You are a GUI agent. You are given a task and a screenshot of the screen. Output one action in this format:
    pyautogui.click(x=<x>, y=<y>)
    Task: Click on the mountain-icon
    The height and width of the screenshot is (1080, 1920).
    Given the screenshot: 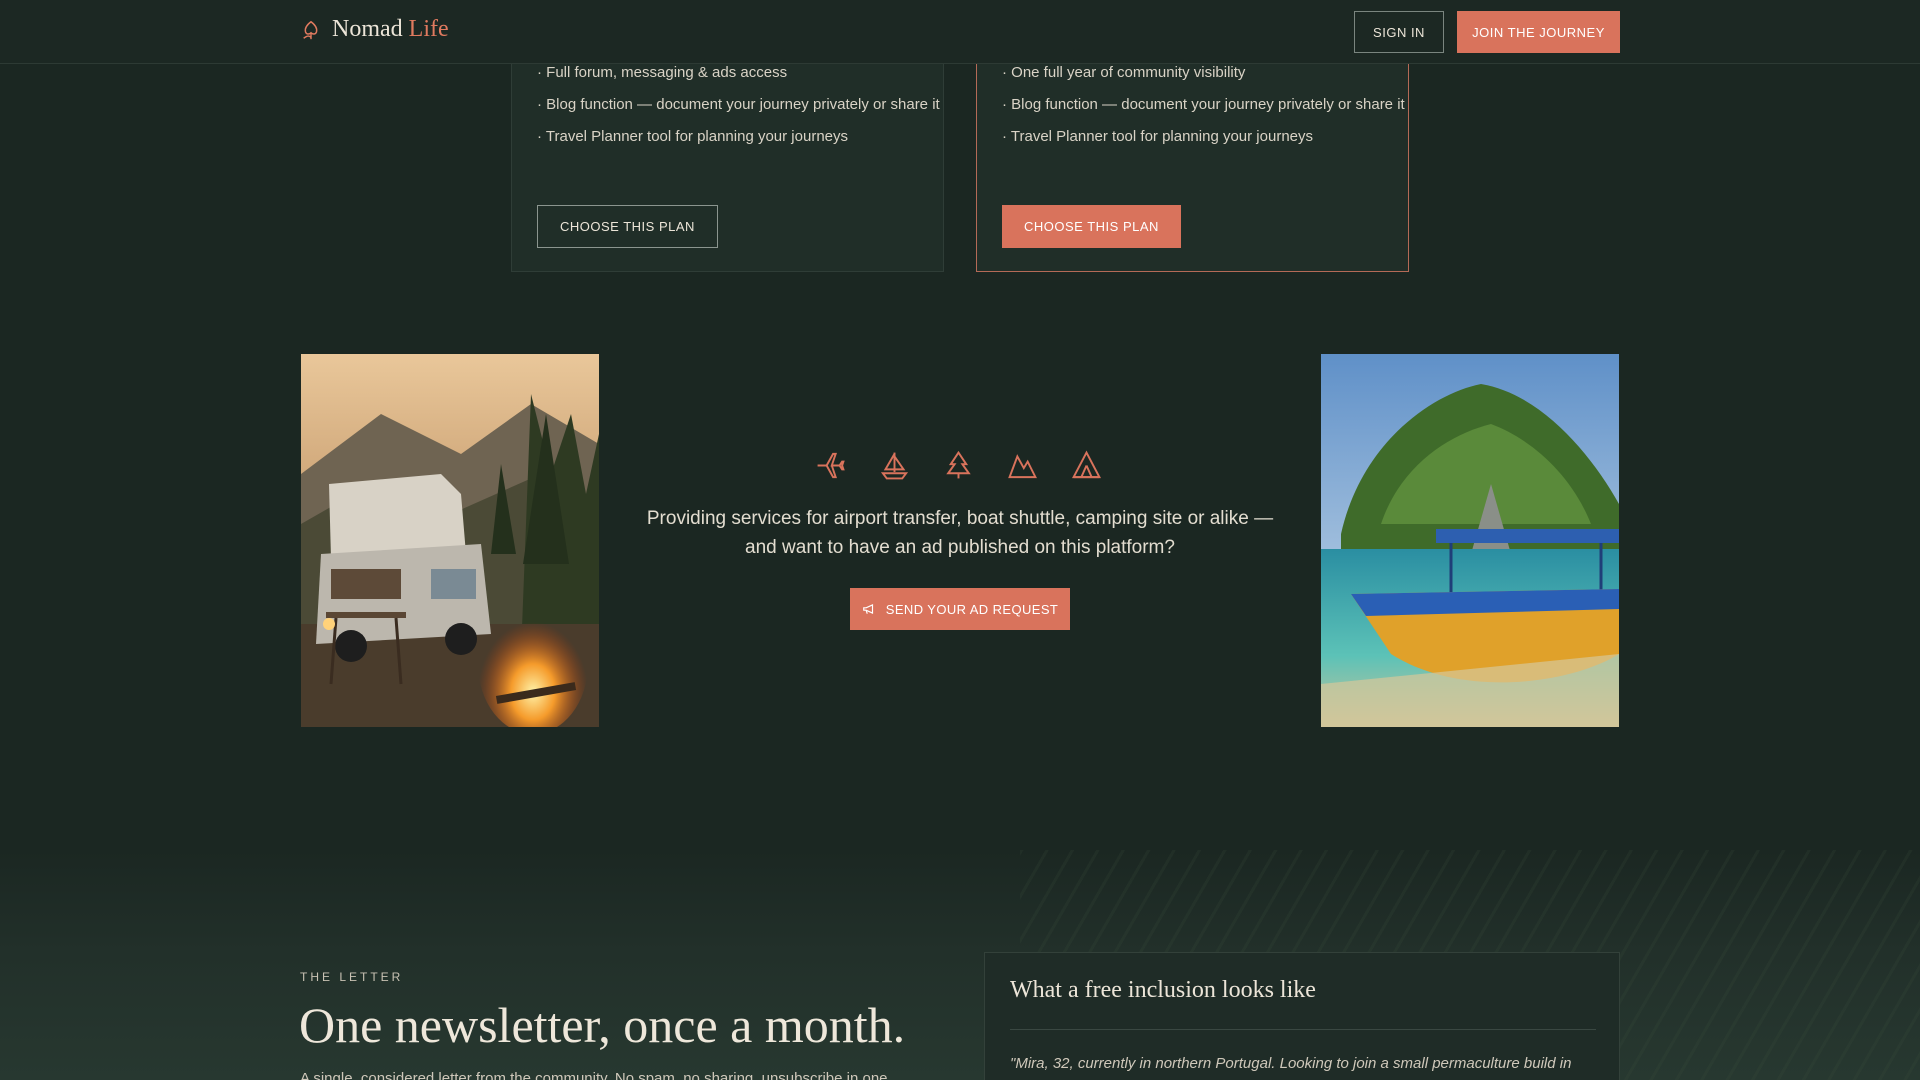 What is the action you would take?
    pyautogui.click(x=1022, y=465)
    